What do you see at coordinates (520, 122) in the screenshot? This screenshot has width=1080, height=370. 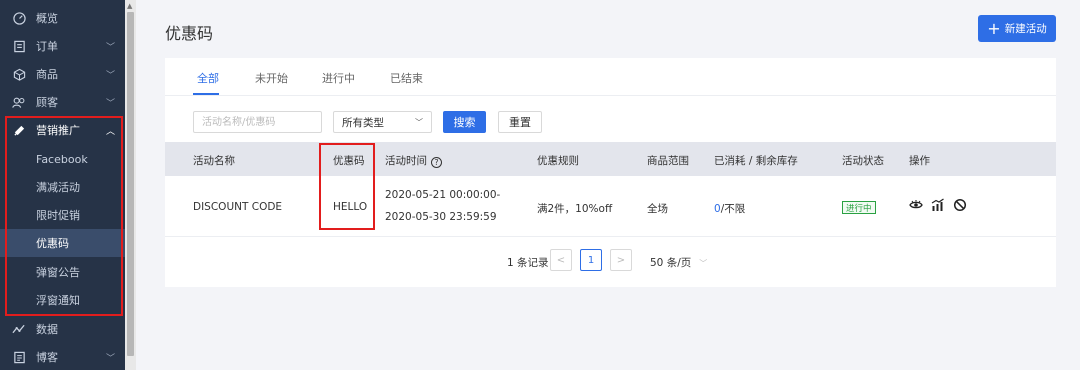 I see `reset-button: 重置` at bounding box center [520, 122].